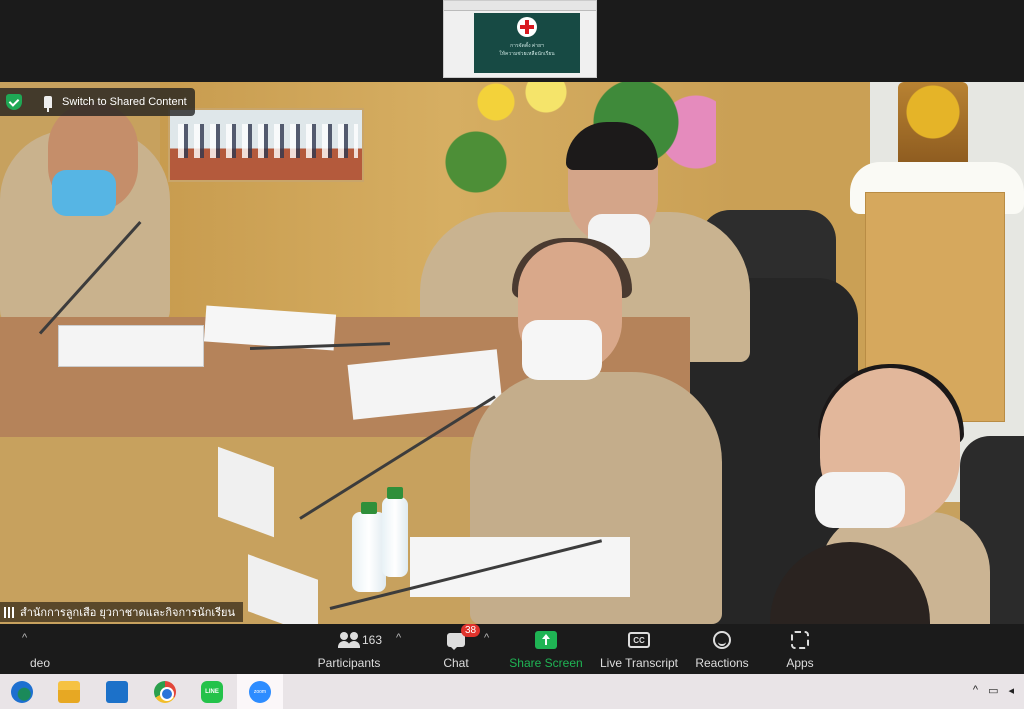  Describe the element at coordinates (933, 125) in the screenshot. I see `shrine` at that location.